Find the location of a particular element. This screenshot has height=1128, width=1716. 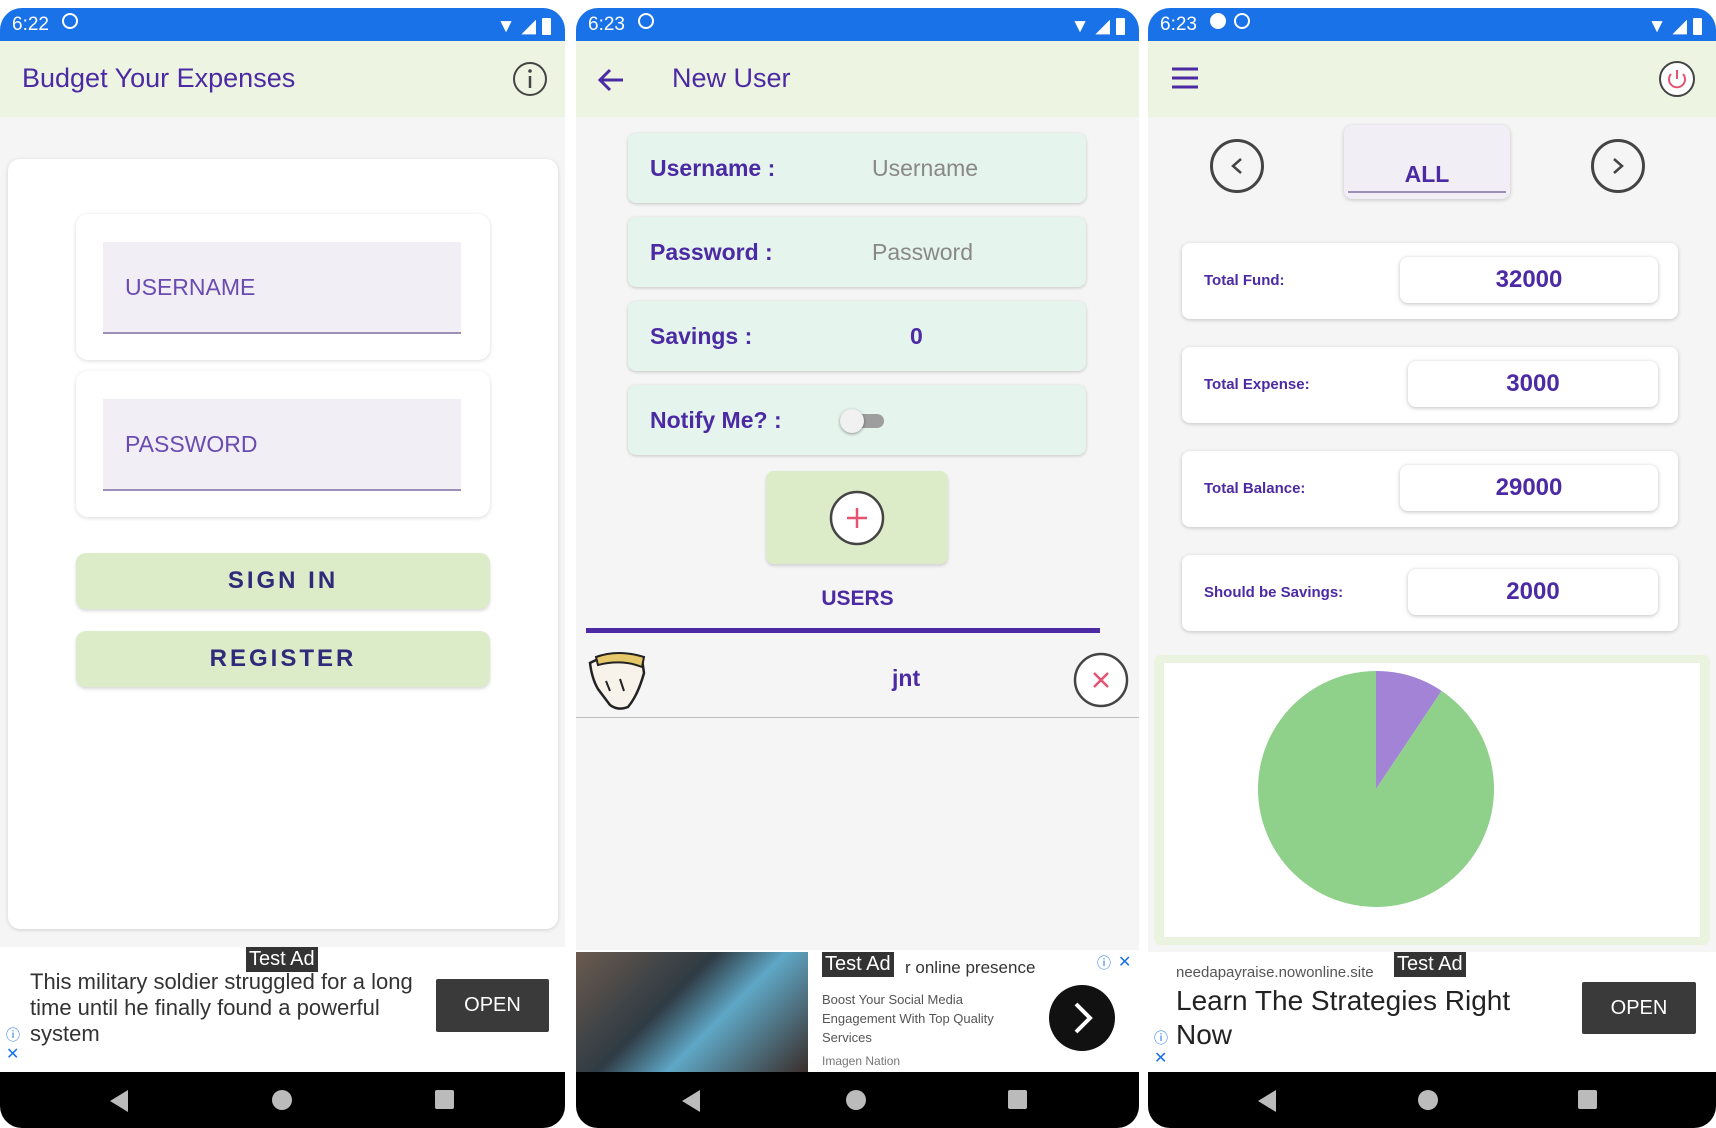

username-label: Username : is located at coordinates (713, 168).